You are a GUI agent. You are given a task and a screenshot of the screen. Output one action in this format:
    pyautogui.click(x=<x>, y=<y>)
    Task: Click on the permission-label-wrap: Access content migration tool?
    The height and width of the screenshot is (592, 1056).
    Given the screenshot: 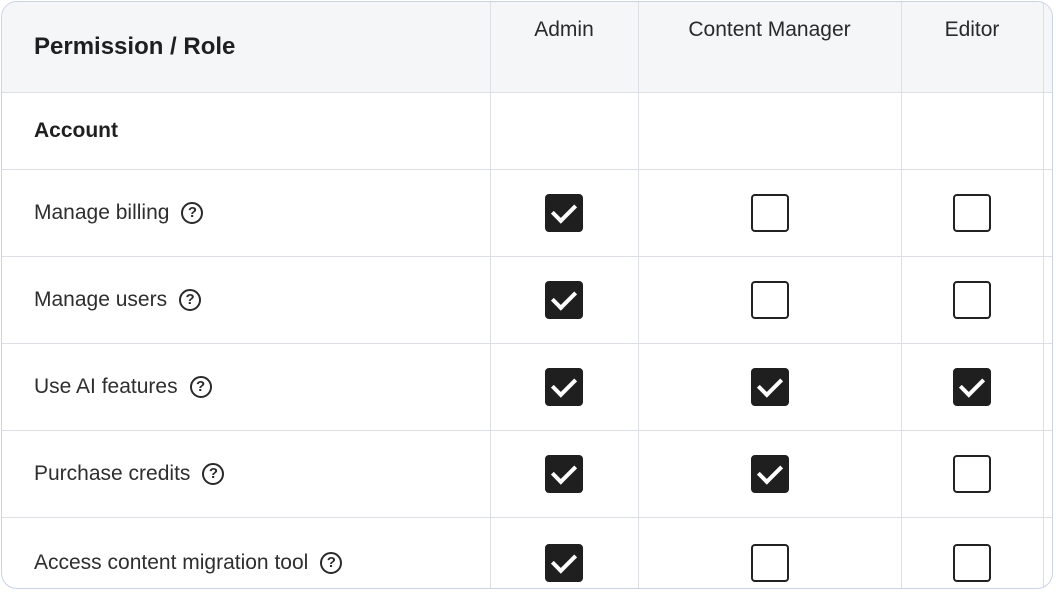 What is the action you would take?
    pyautogui.click(x=246, y=563)
    